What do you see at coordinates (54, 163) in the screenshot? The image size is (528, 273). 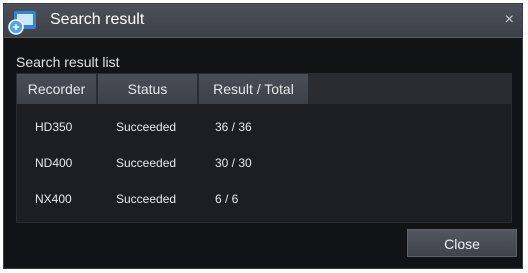 I see `cell-recorder: ND400` at bounding box center [54, 163].